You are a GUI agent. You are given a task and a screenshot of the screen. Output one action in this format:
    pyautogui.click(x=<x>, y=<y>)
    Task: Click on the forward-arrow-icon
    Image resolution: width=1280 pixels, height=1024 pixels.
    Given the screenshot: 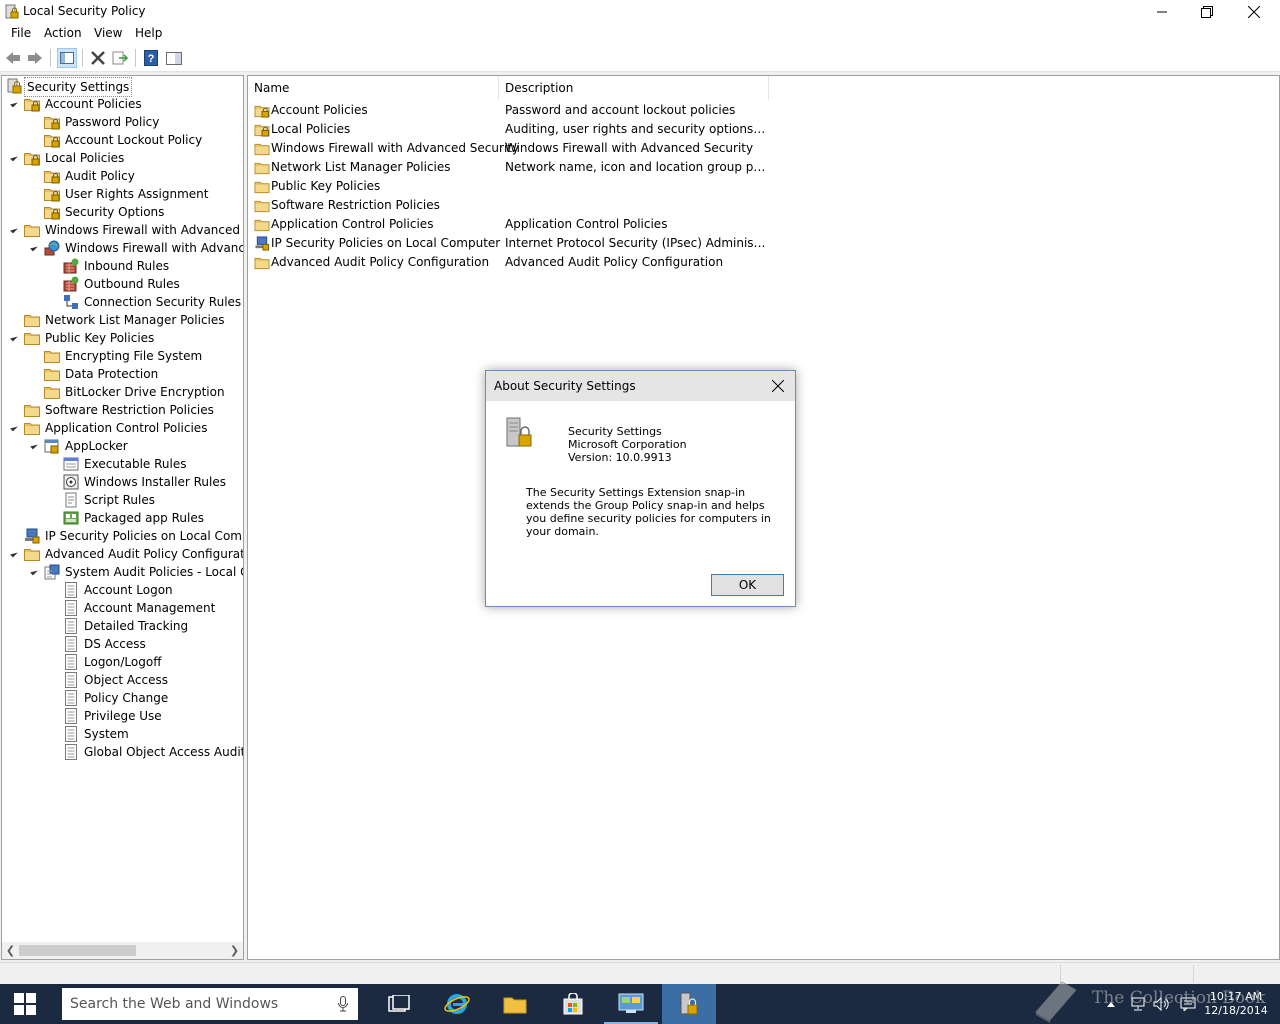 What is the action you would take?
    pyautogui.click(x=35, y=58)
    